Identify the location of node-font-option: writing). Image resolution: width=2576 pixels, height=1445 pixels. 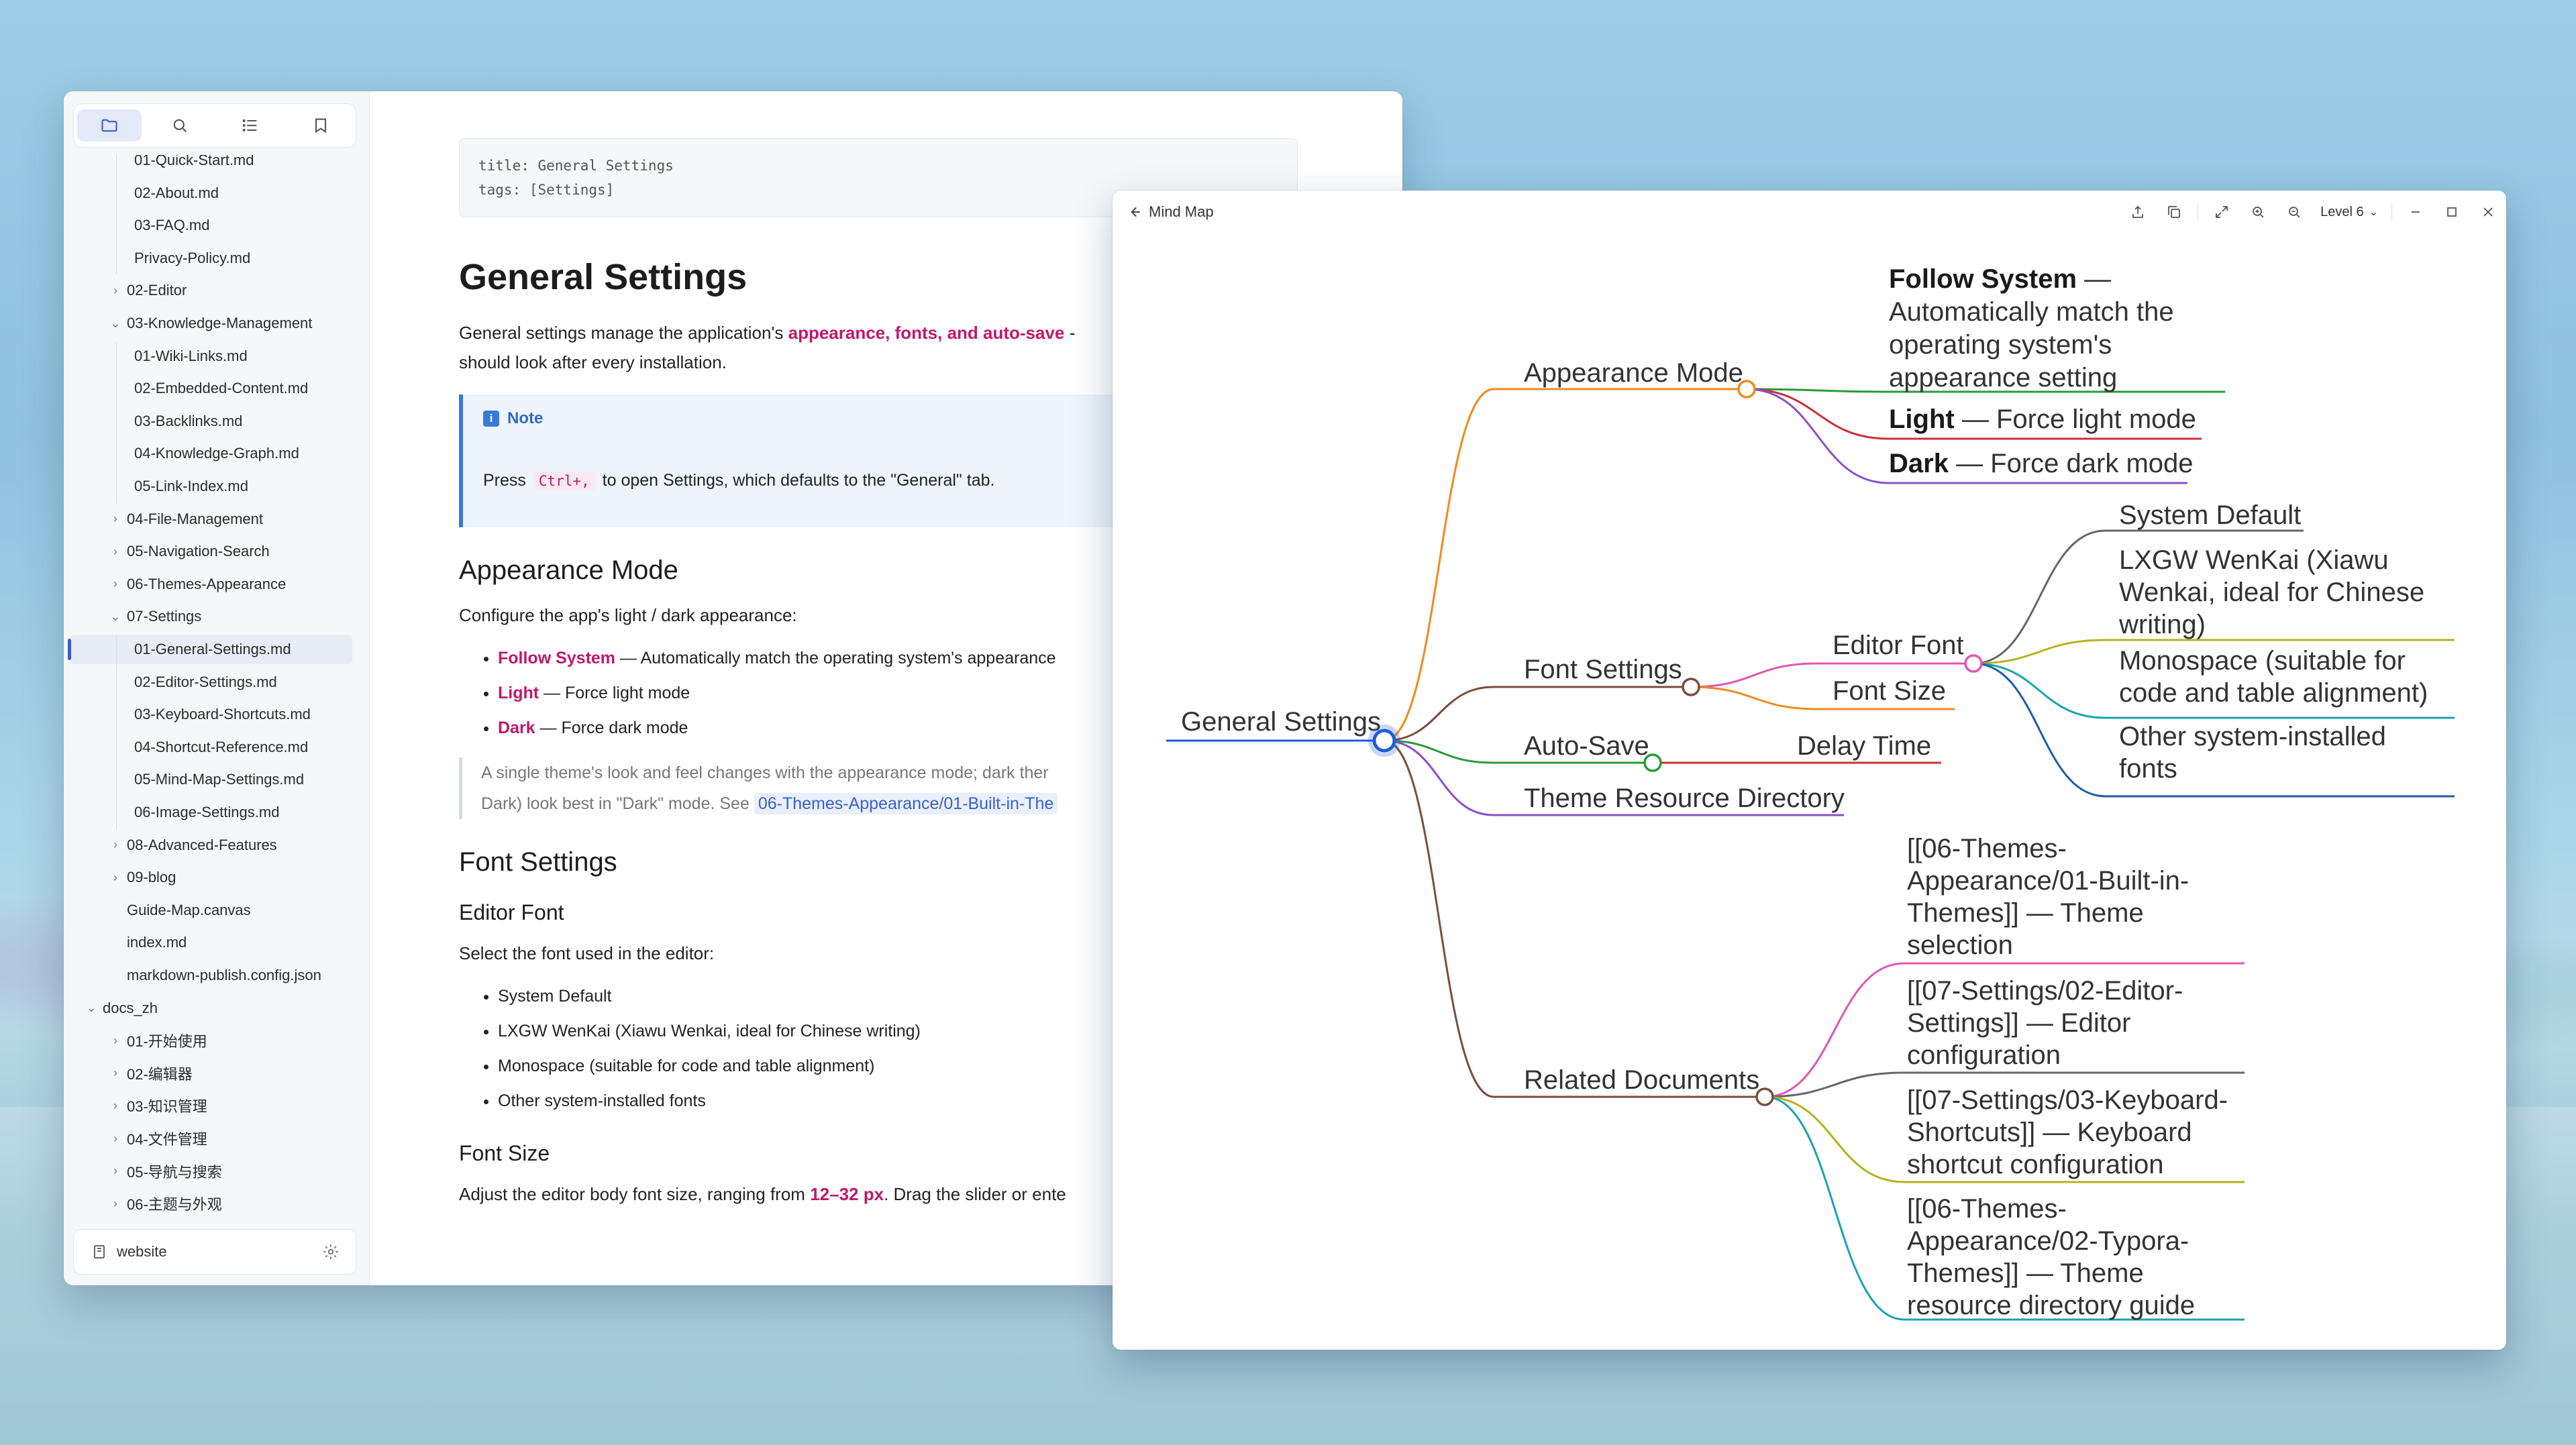
(2162, 624).